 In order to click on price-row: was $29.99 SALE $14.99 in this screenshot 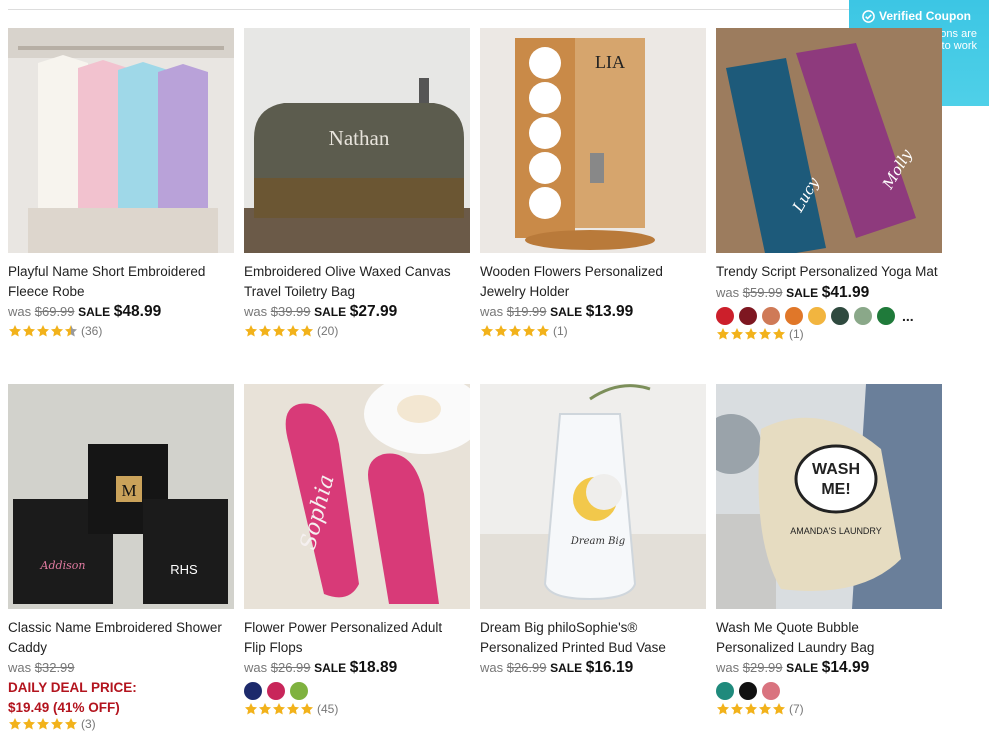, I will do `click(829, 668)`.